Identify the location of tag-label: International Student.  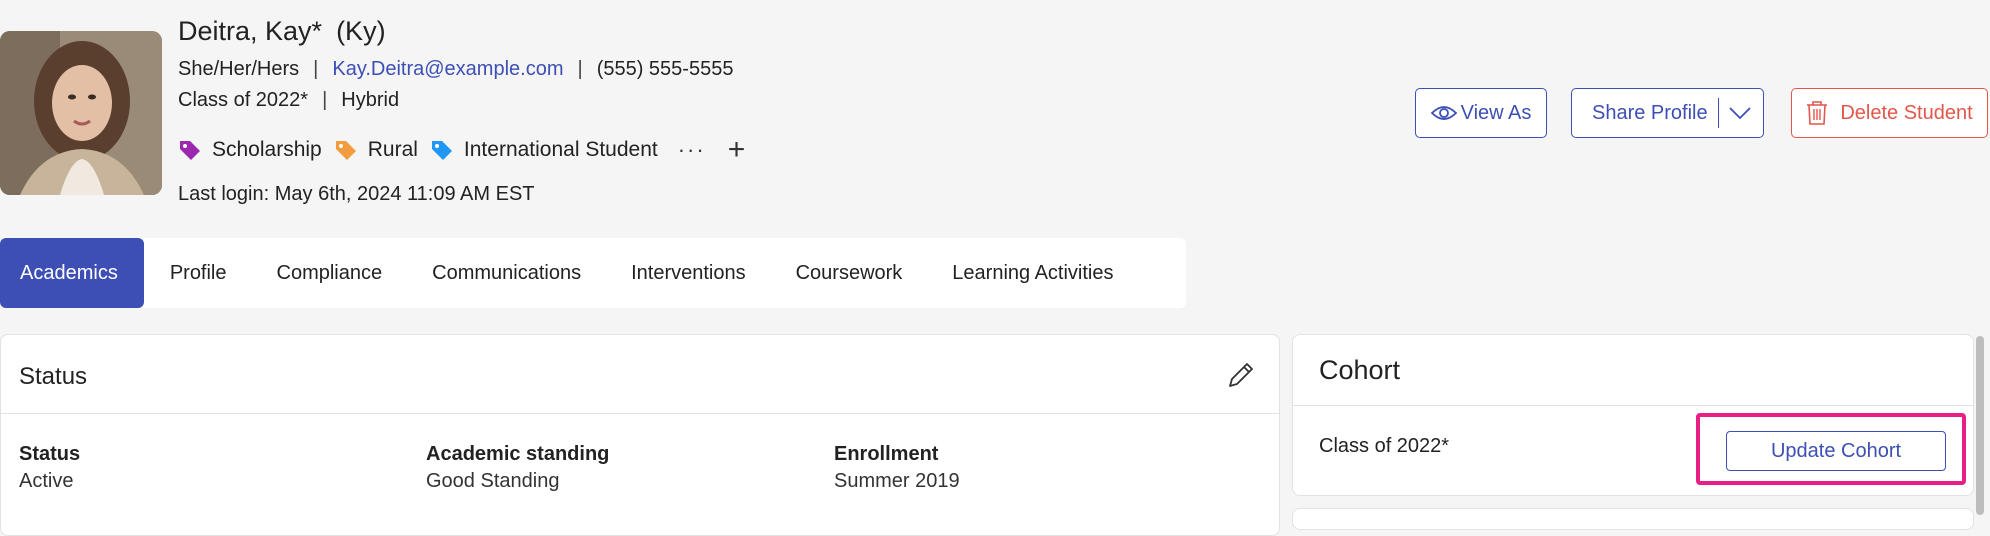
(560, 149).